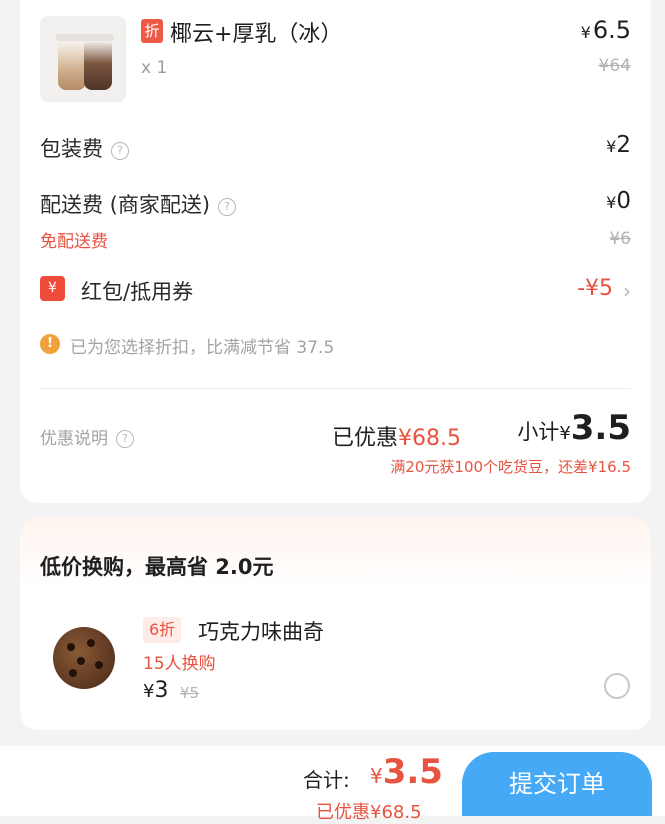 This screenshot has width=665, height=824. What do you see at coordinates (605, 30) in the screenshot?
I see `product-price: ¥6.5` at bounding box center [605, 30].